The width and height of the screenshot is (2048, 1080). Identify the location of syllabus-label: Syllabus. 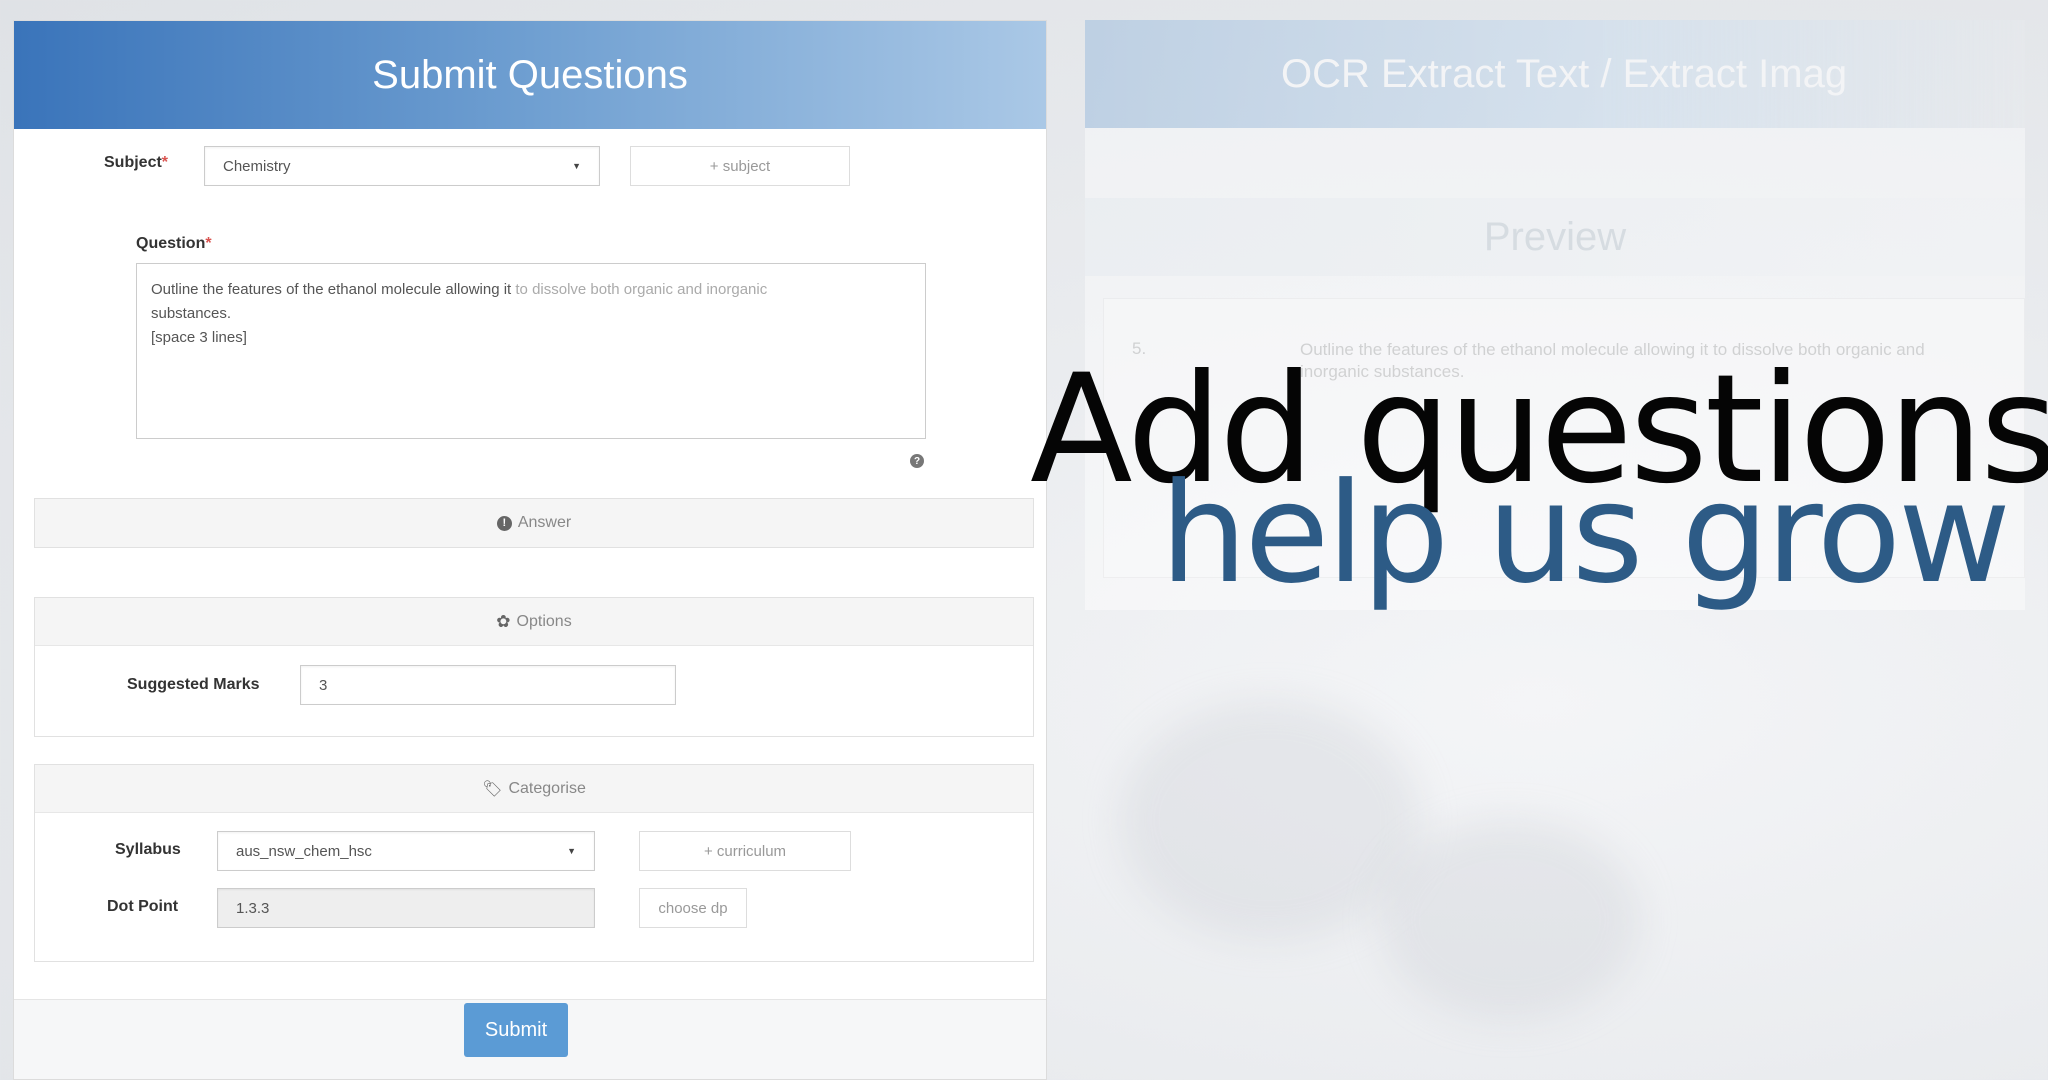
(148, 849).